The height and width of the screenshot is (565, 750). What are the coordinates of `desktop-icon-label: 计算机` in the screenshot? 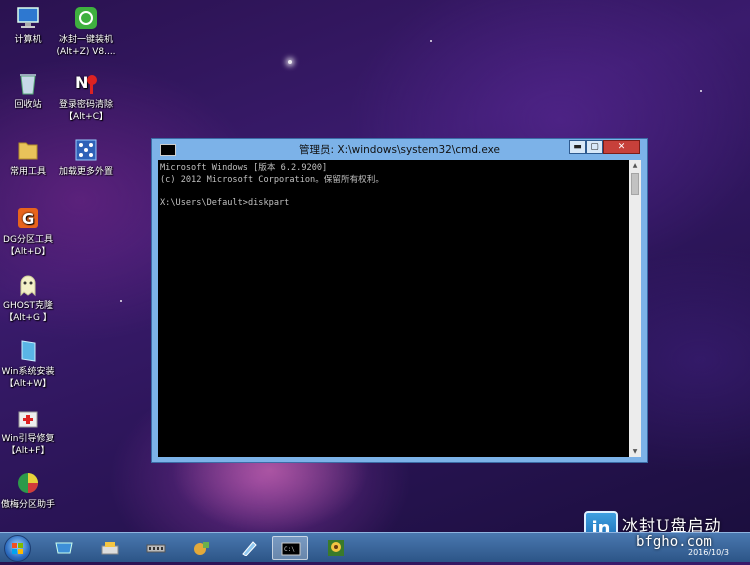 It's located at (28, 40).